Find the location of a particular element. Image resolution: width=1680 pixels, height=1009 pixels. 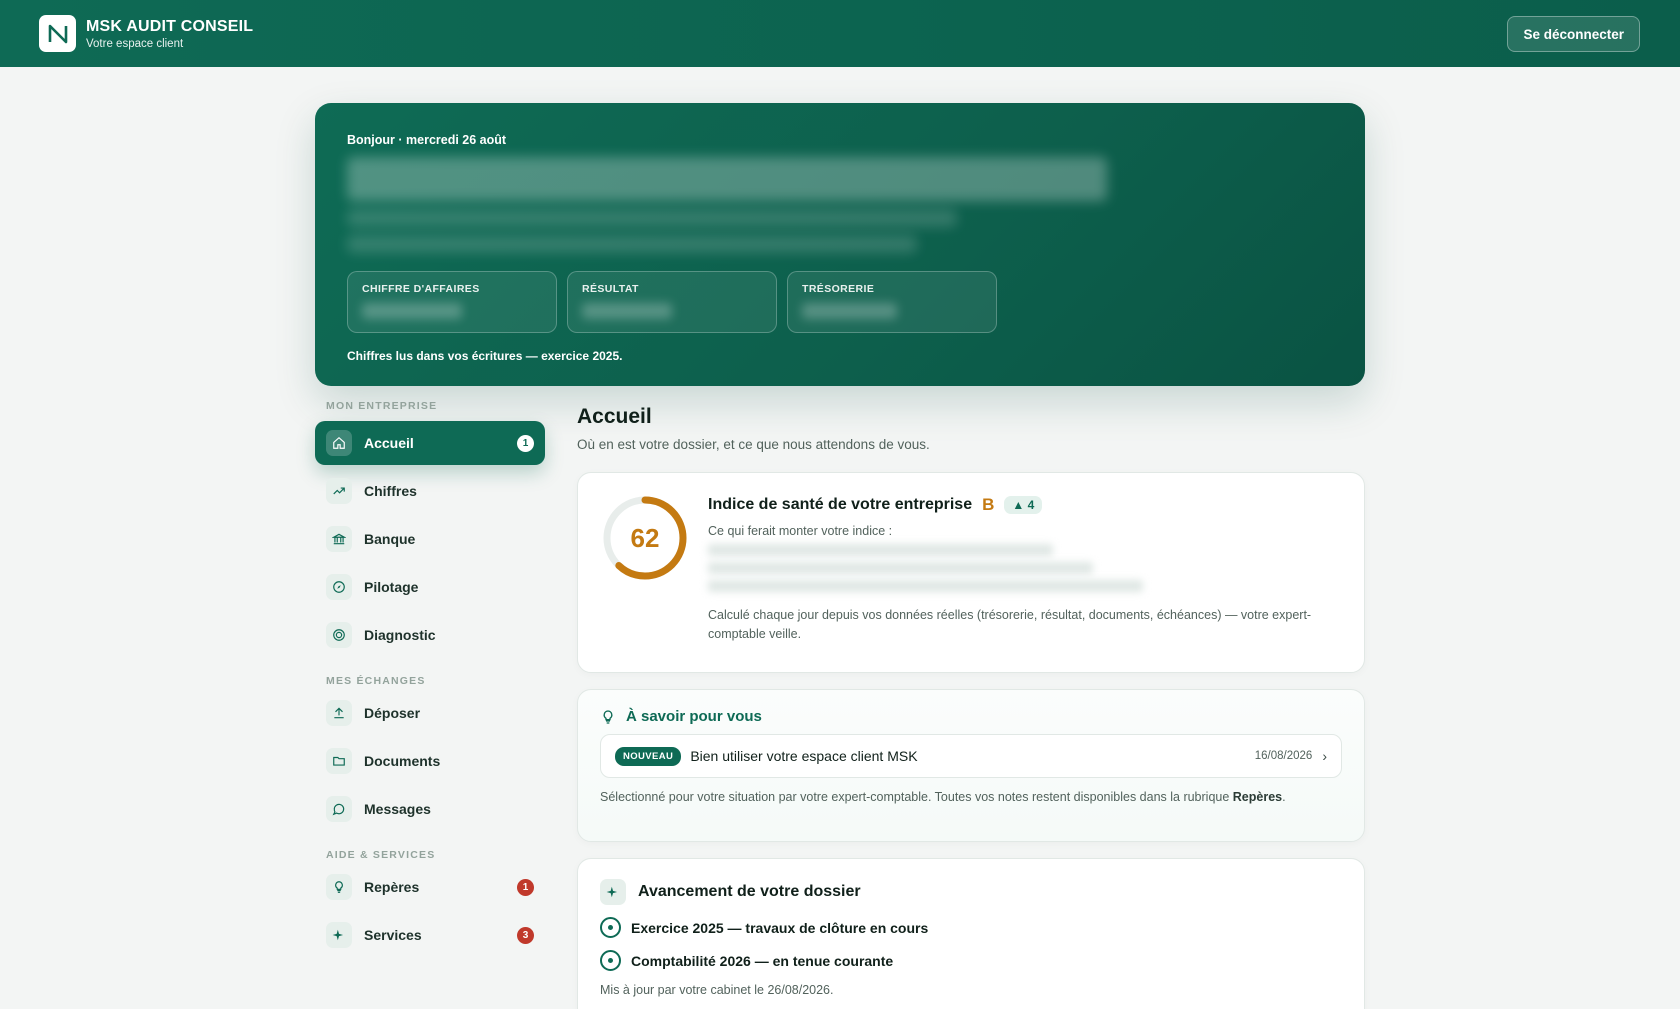

note-date: 16/08/2026 is located at coordinates (1283, 756).